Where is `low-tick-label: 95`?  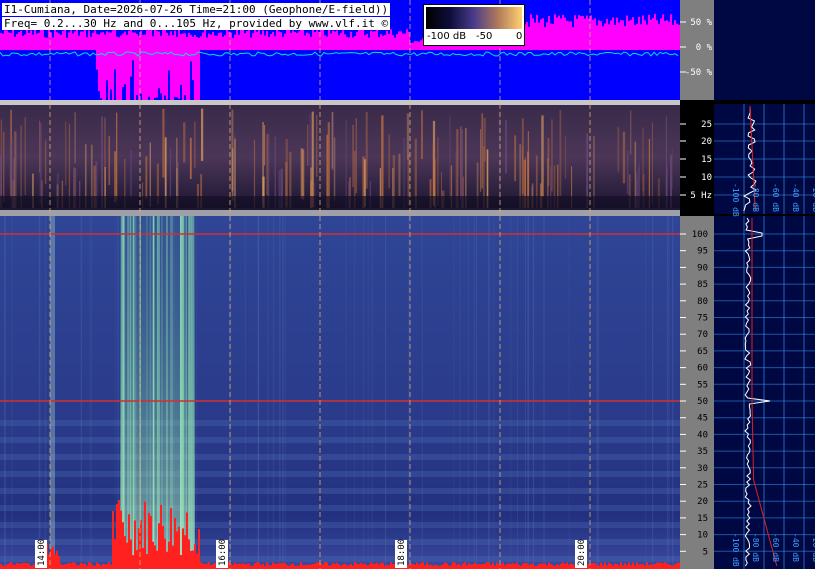
low-tick-label: 95 is located at coordinates (702, 252).